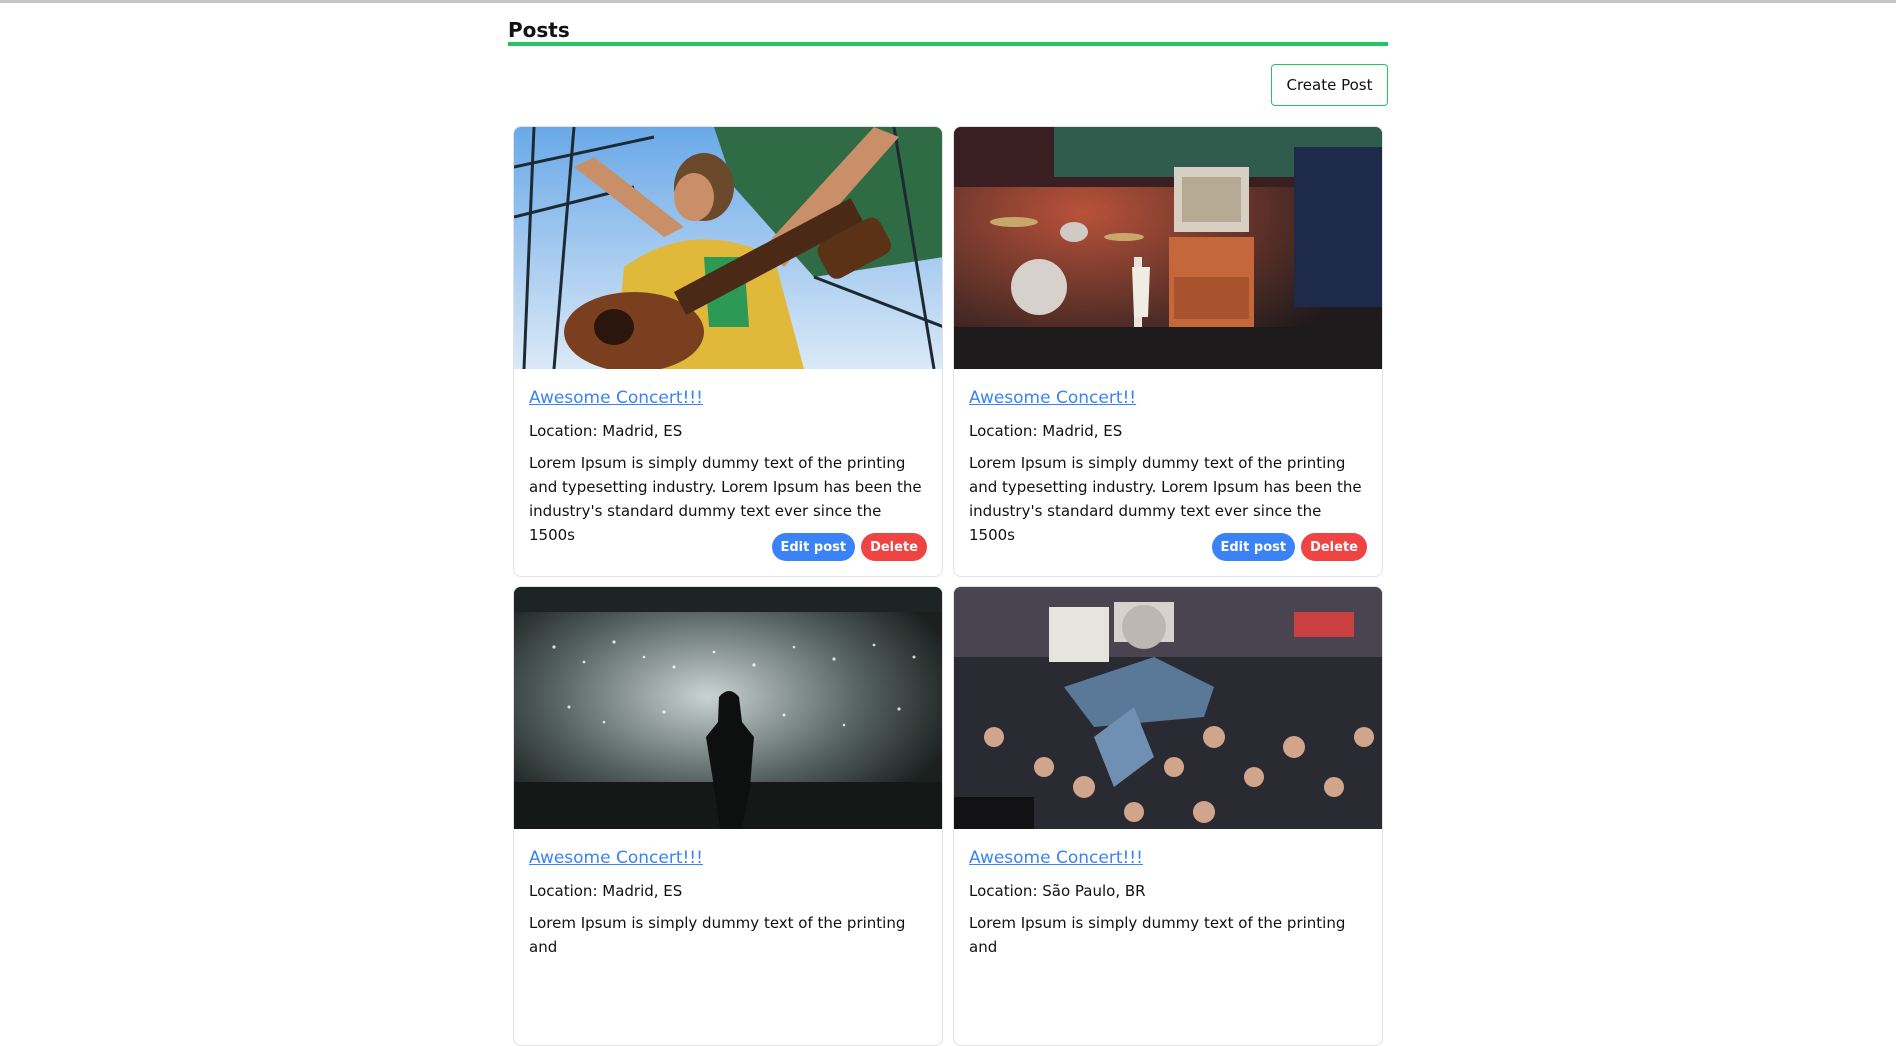 The width and height of the screenshot is (1896, 1046). Describe the element at coordinates (948, 1) in the screenshot. I see `browser-top-border` at that location.